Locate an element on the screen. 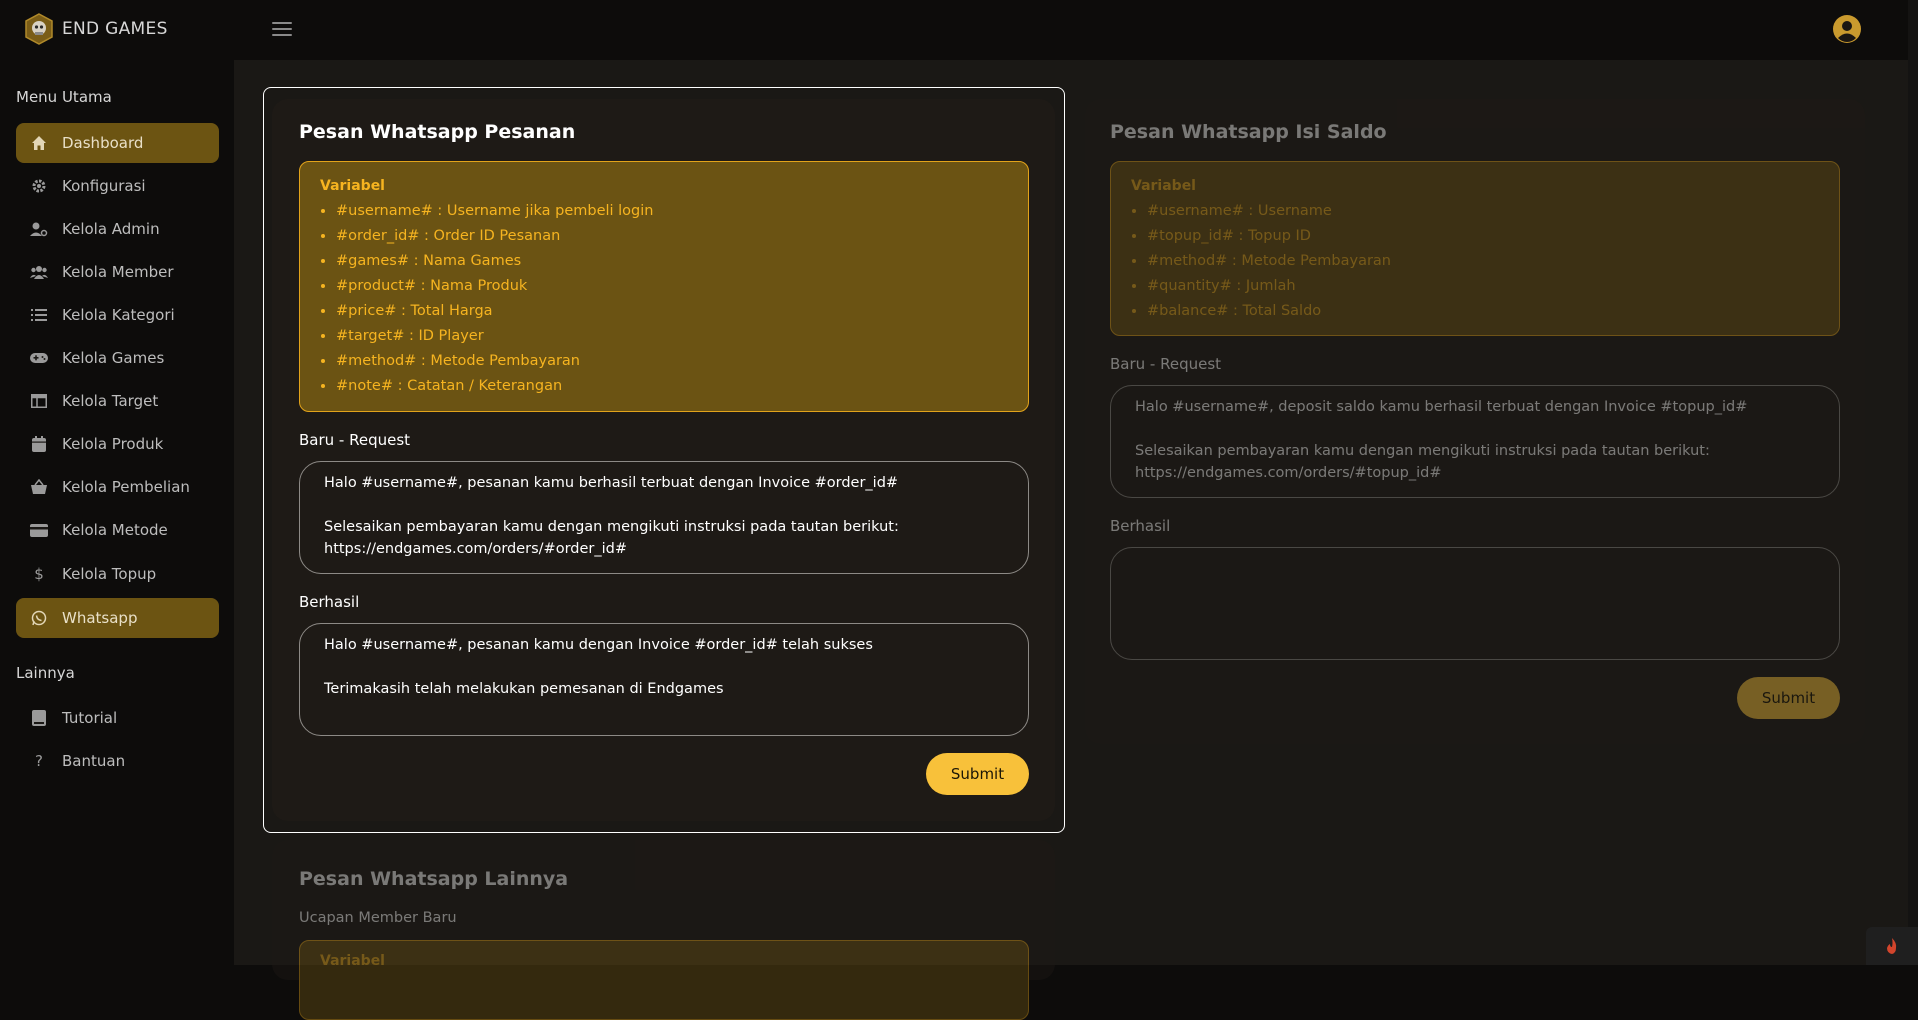 The image size is (1918, 1020). user-gear-icon is located at coordinates (39, 229).